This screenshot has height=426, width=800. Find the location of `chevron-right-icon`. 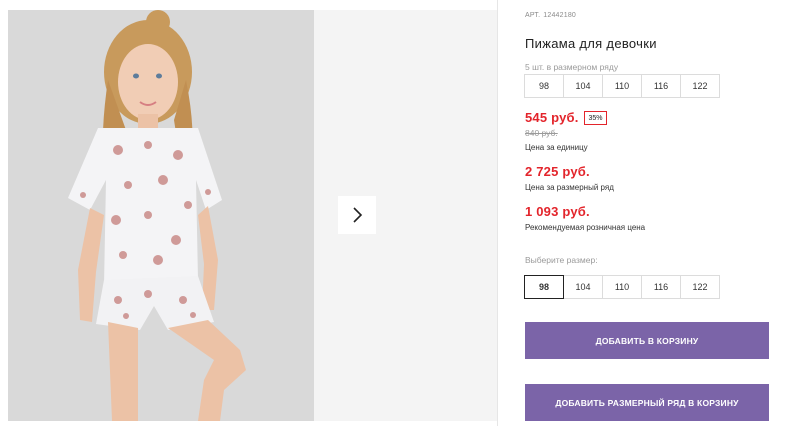

chevron-right-icon is located at coordinates (358, 215).